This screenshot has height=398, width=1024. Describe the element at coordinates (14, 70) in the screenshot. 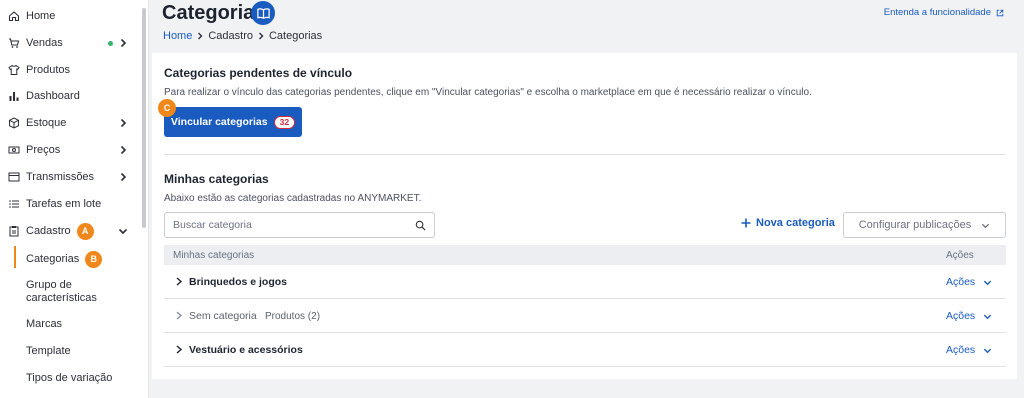

I see `shirt-icon` at that location.